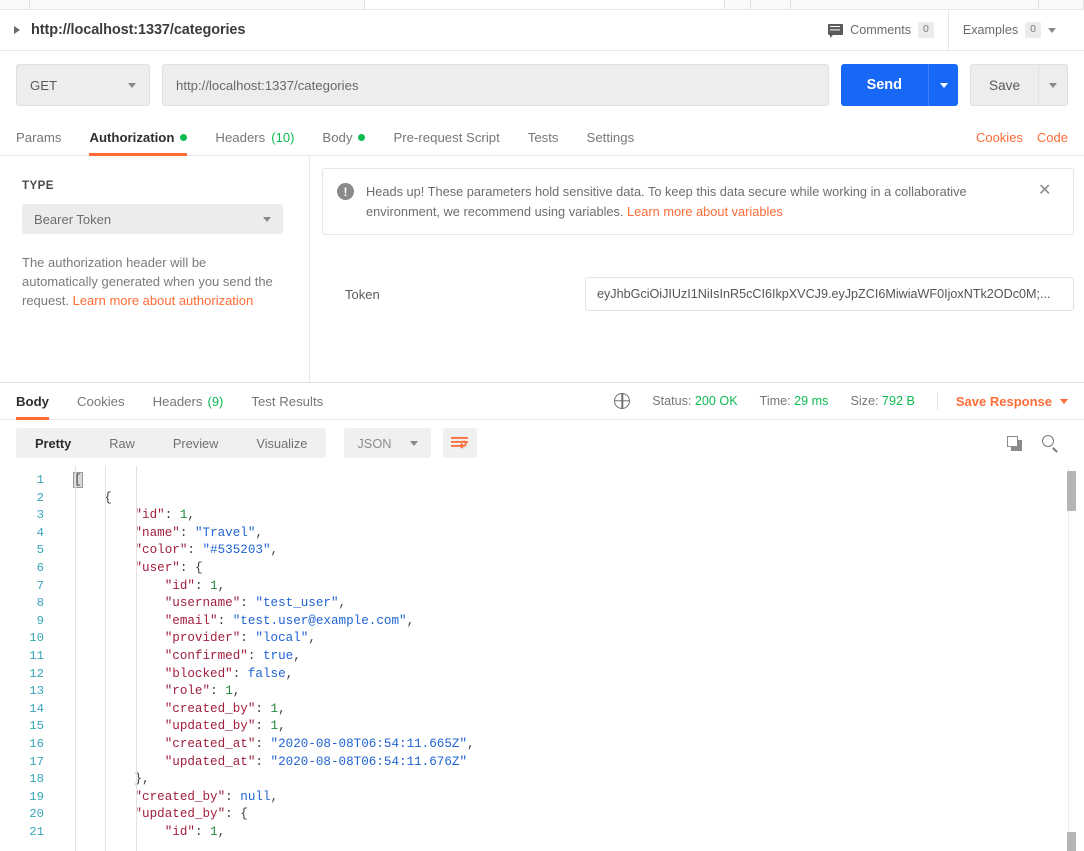 Image resolution: width=1084 pixels, height=851 pixels. What do you see at coordinates (274, 796) in the screenshot?
I see `code-token: ,` at bounding box center [274, 796].